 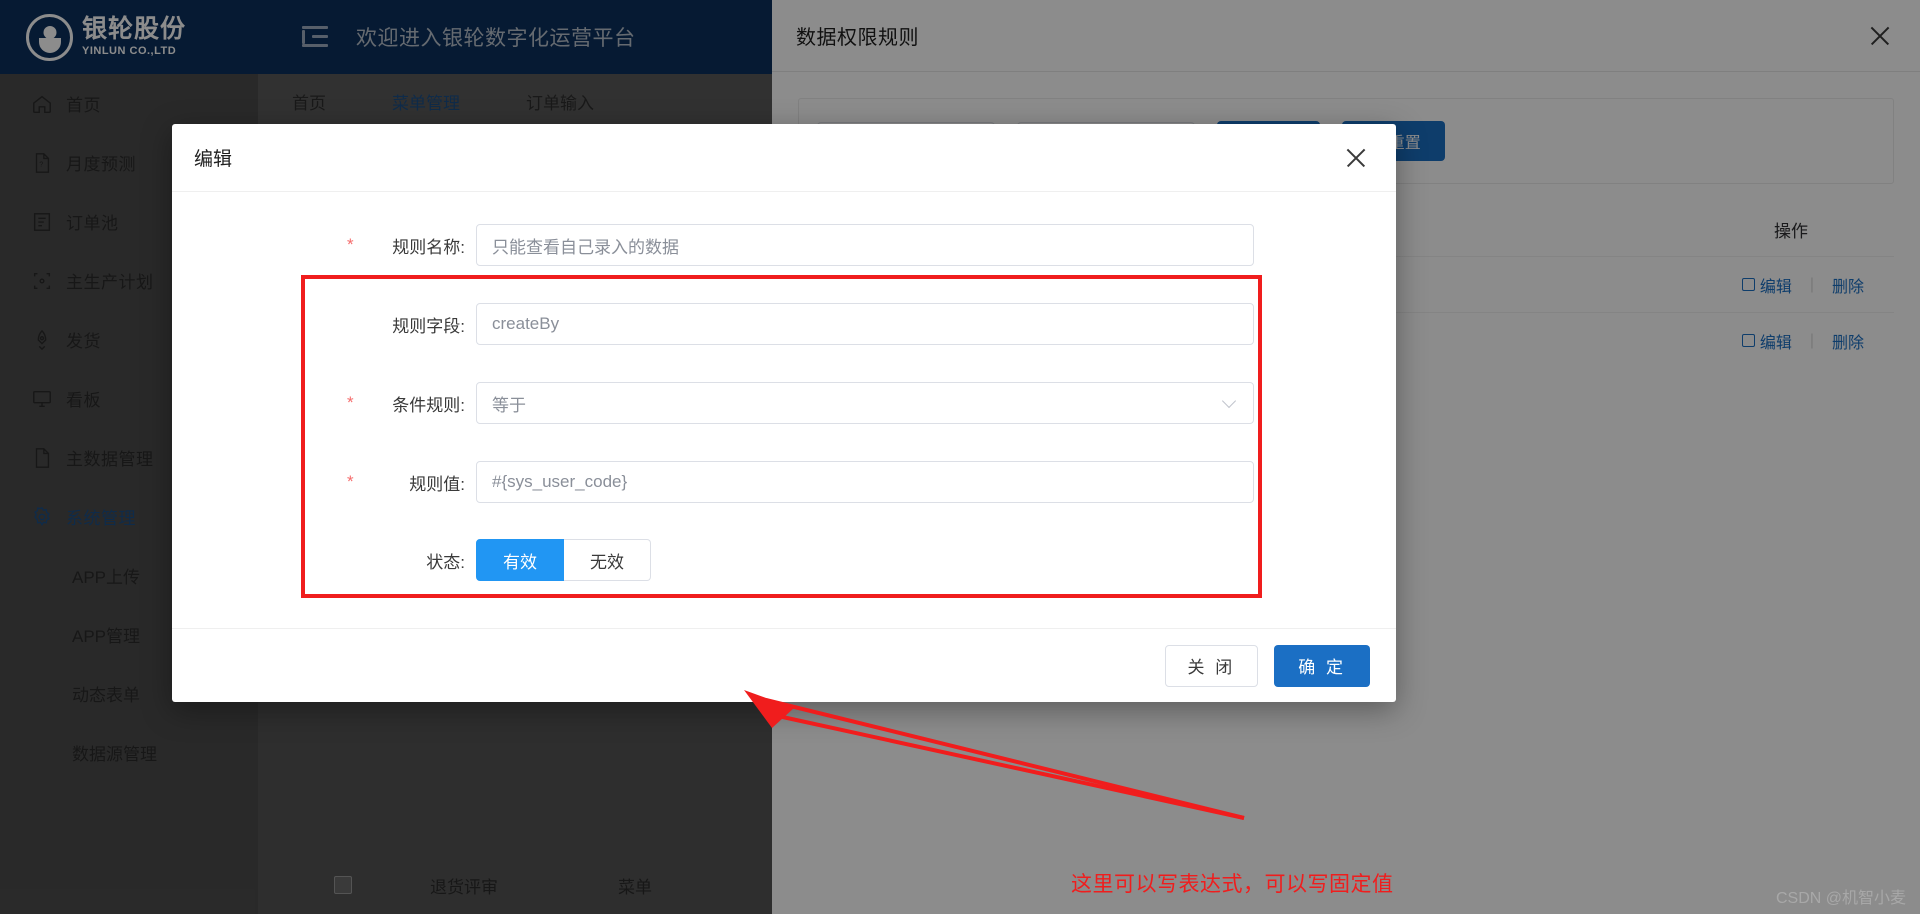 I want to click on close-button: 关 闭, so click(x=1211, y=665).